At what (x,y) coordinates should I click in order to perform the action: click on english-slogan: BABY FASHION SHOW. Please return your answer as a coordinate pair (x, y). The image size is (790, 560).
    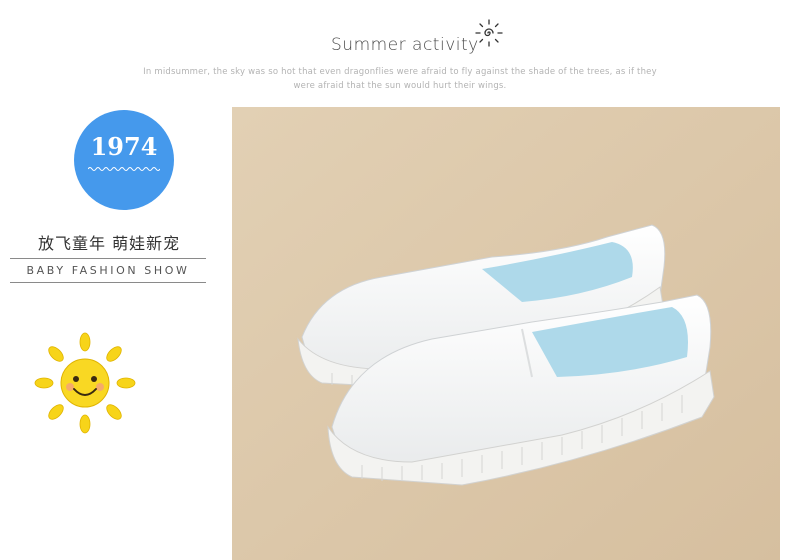
    Looking at the image, I should click on (108, 270).